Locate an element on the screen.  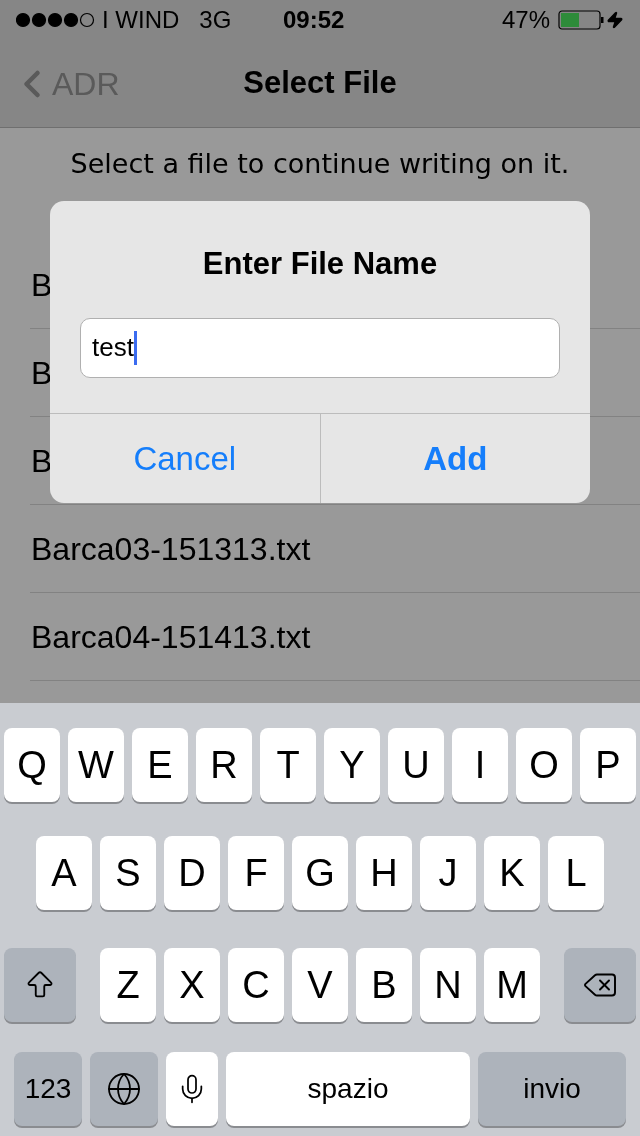
battery-percent: 47% is located at coordinates (525, 20).